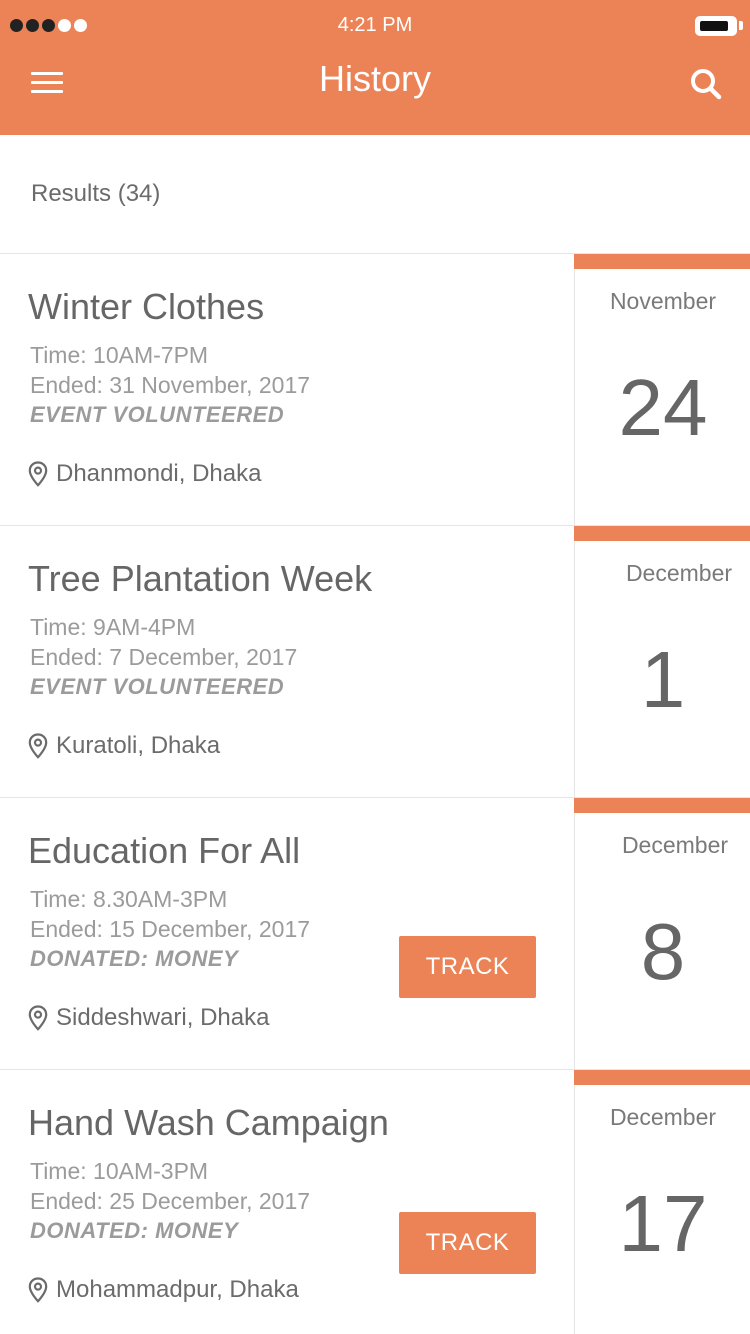  I want to click on event-location: Kuratoli, Dhaka, so click(124, 746).